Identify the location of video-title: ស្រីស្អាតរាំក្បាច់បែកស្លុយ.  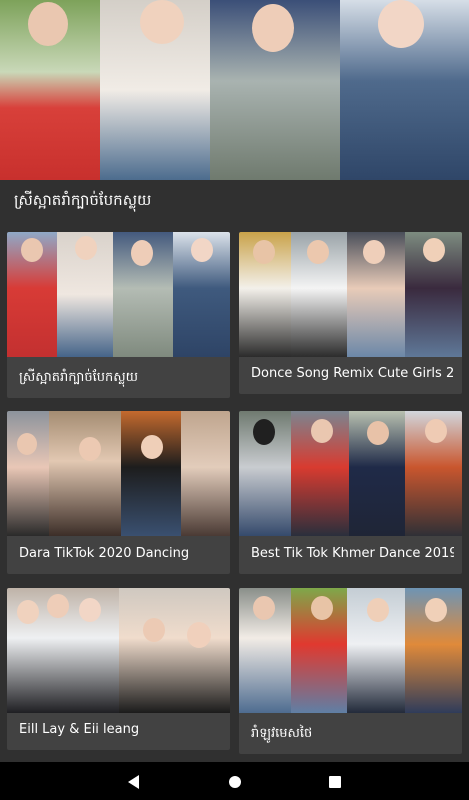
(78, 377).